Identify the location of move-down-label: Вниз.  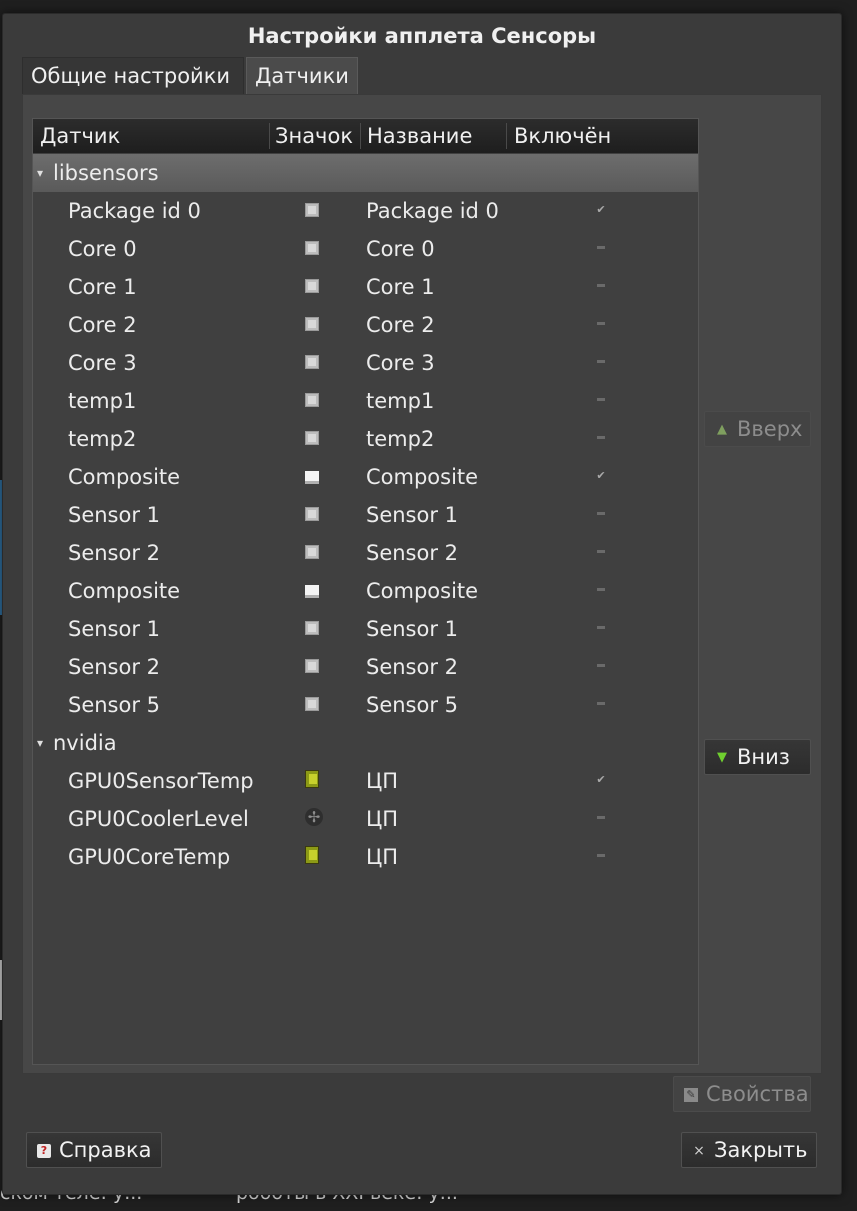
(763, 757).